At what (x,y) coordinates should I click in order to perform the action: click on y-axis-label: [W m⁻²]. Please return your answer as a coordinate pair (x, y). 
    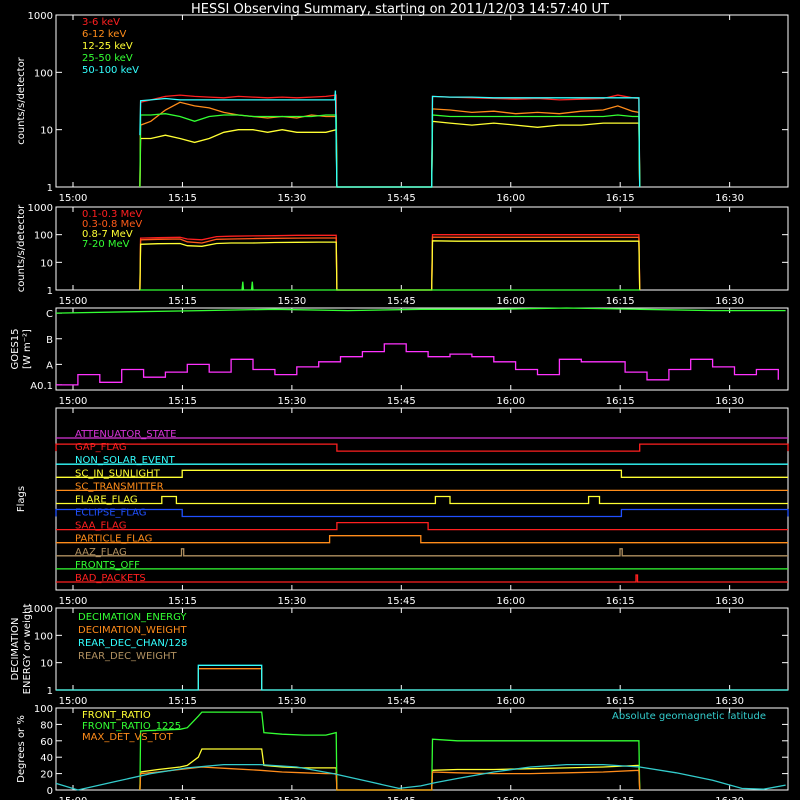
    Looking at the image, I should click on (27, 349).